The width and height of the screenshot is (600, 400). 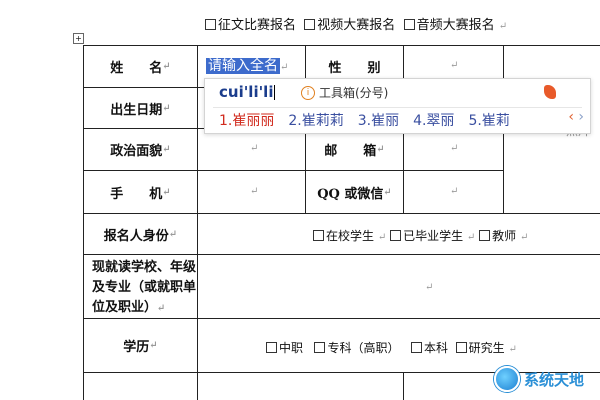 I want to click on qq-cell: ↵, so click(x=454, y=191).